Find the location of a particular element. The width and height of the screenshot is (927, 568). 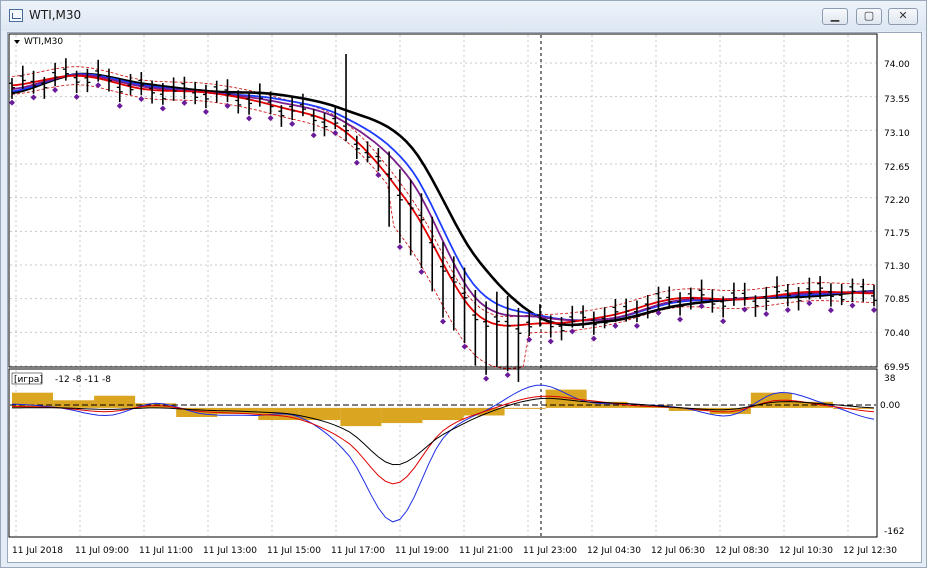

price-tick: 72.65 is located at coordinates (897, 168).